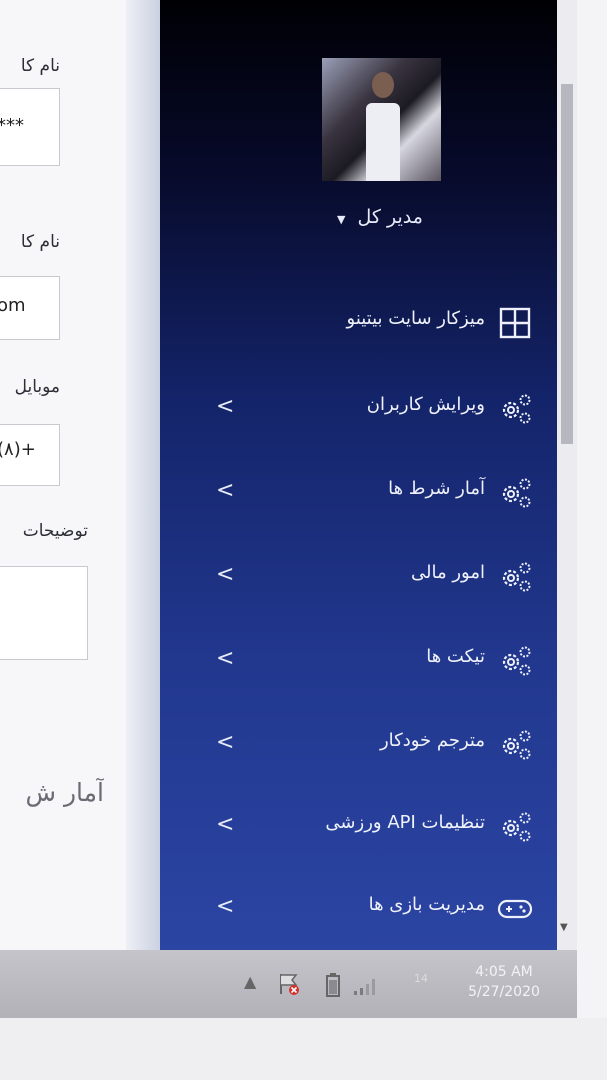  I want to click on sidebar-item-label: تنظیمات API ورزشی, so click(405, 822).